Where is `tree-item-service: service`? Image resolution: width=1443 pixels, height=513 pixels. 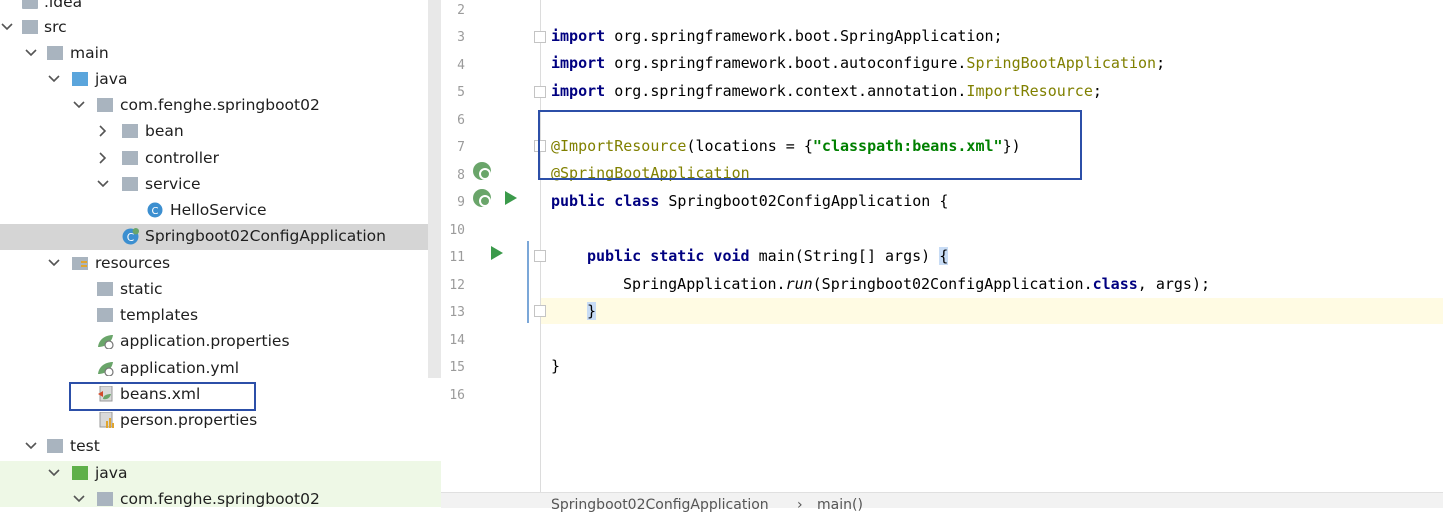 tree-item-service: service is located at coordinates (220, 185).